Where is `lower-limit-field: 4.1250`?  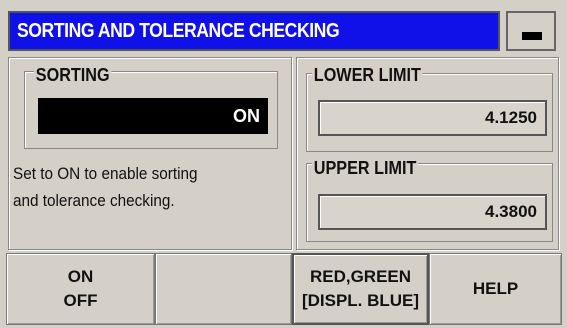
lower-limit-field: 4.1250 is located at coordinates (432, 118).